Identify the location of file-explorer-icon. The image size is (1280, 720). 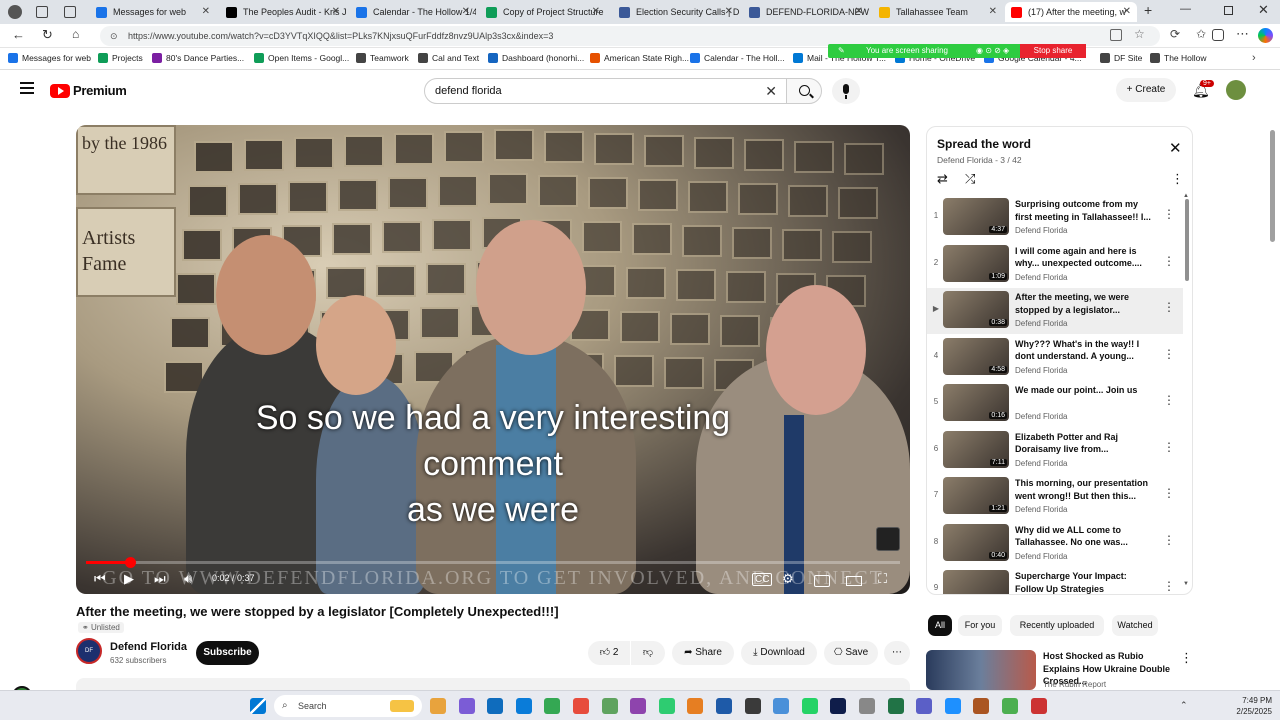
(438, 706).